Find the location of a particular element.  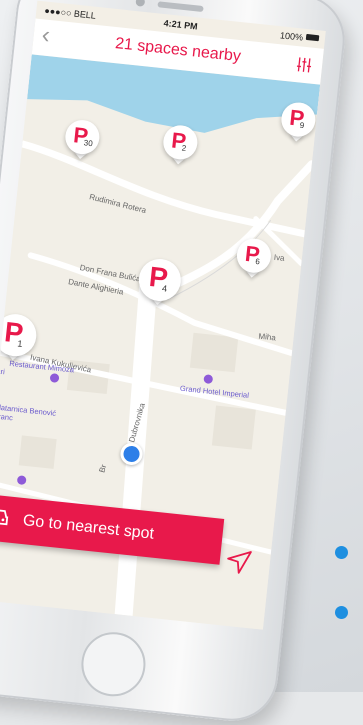

speaker is located at coordinates (180, 6).